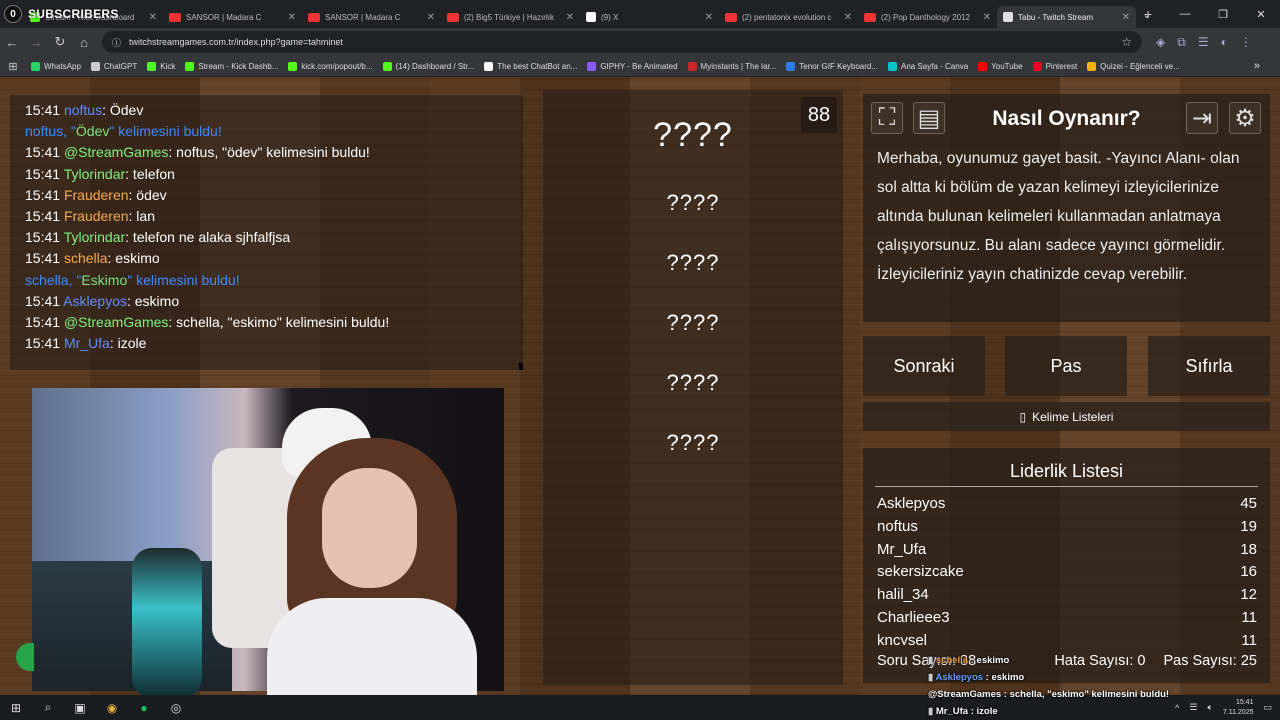 The width and height of the screenshot is (1280, 720). I want to click on leaderboard-row: Mr_Ufa 18, so click(1067, 550).